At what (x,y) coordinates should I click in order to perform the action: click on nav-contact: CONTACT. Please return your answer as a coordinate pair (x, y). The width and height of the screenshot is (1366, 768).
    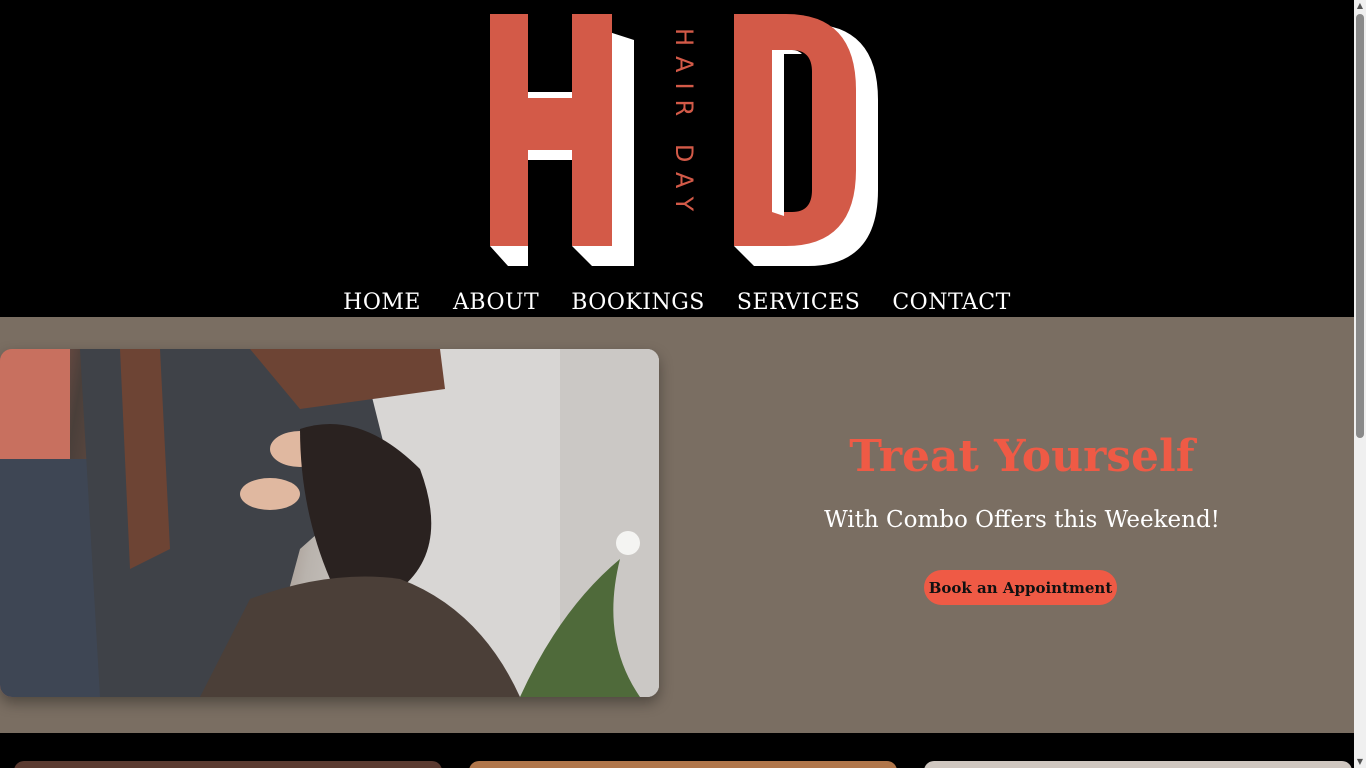
    Looking at the image, I should click on (951, 303).